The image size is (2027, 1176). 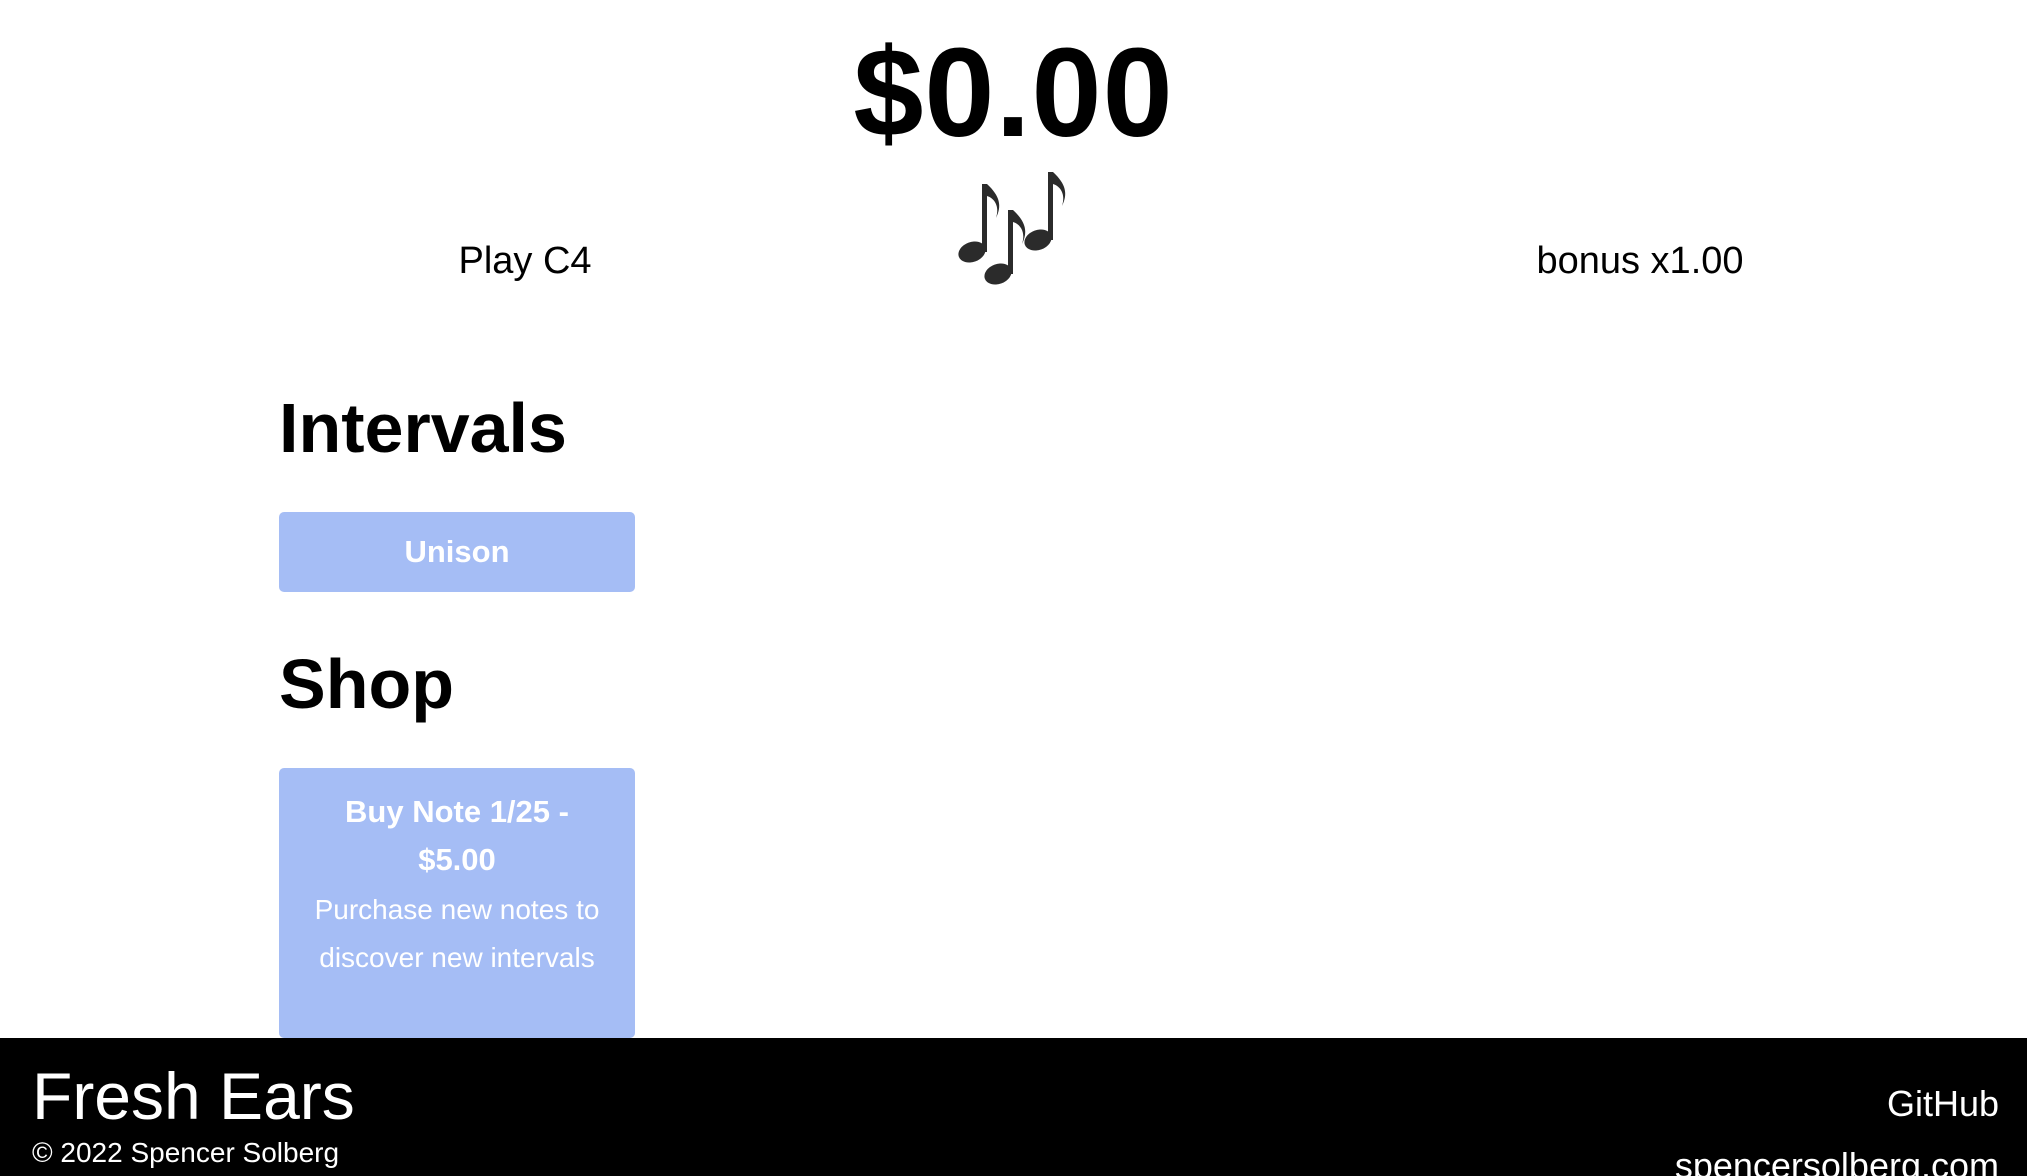 I want to click on intervals-heading: Intervals, so click(x=423, y=428).